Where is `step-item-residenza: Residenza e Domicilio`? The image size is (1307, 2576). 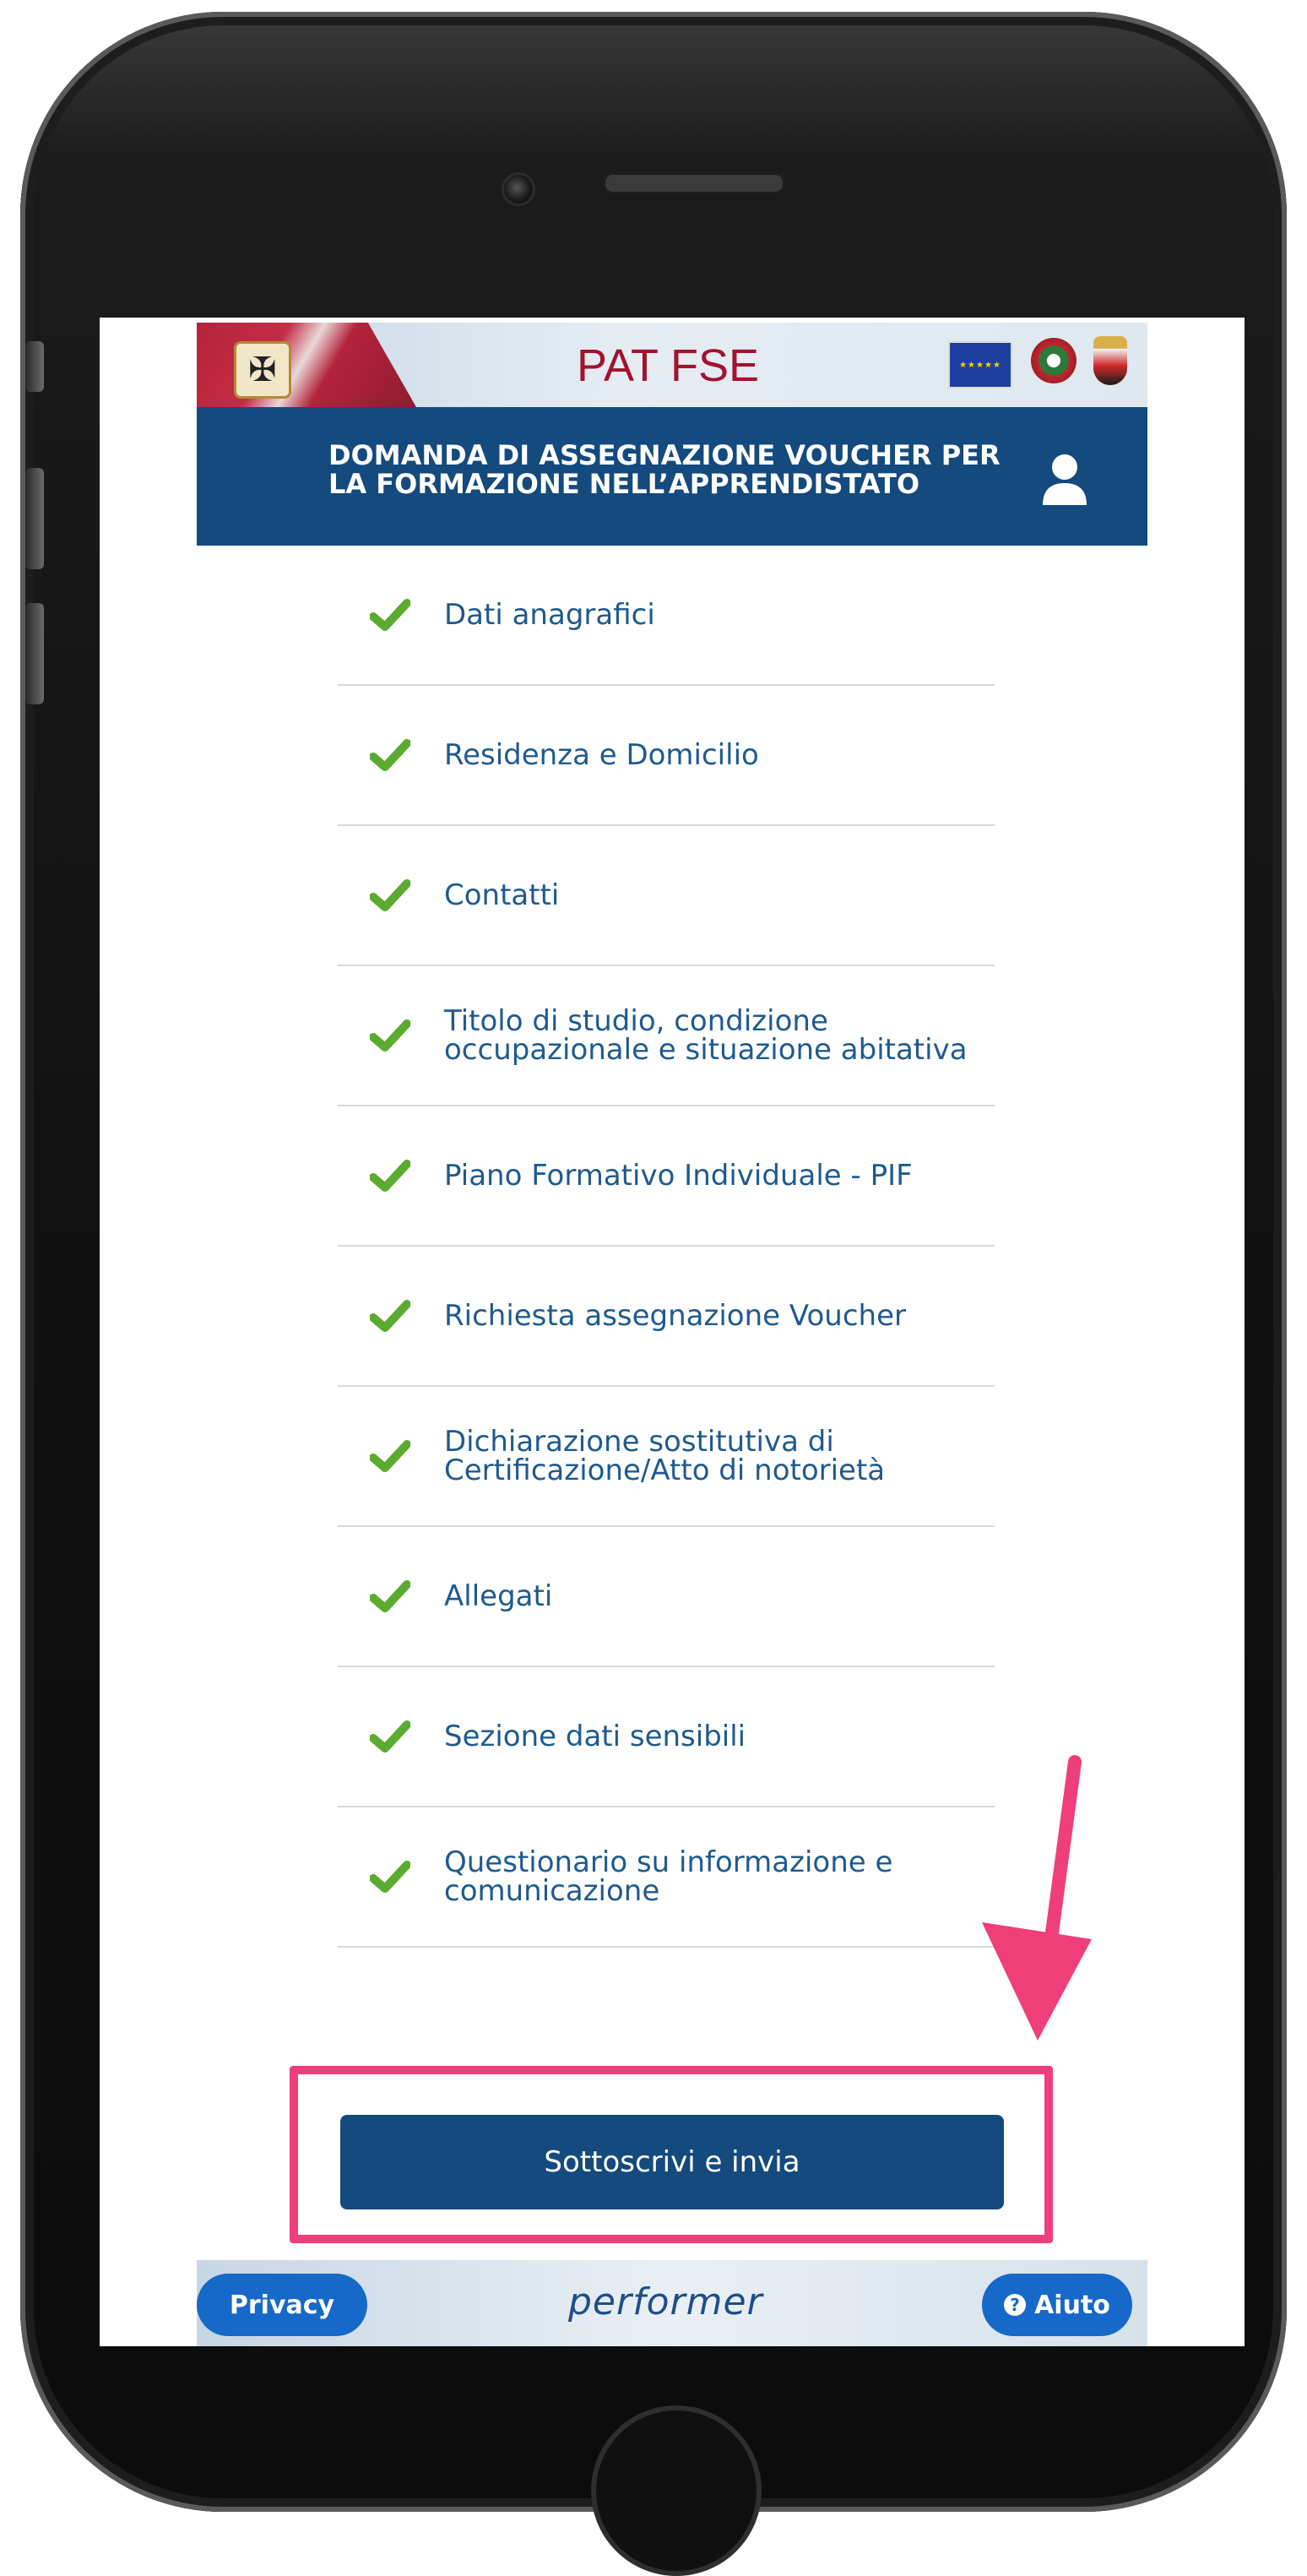
step-item-residenza: Residenza e Domicilio is located at coordinates (666, 756).